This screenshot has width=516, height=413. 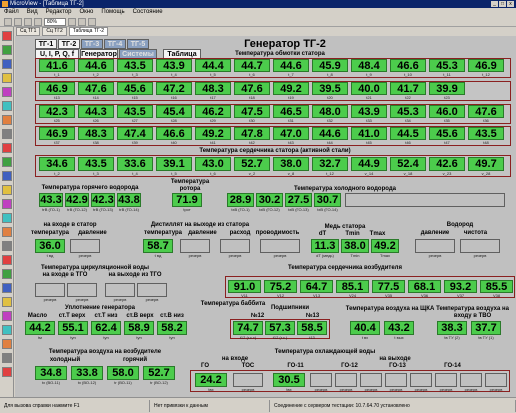 I want to click on tab-tg2: ТГ-2, so click(x=69, y=44).